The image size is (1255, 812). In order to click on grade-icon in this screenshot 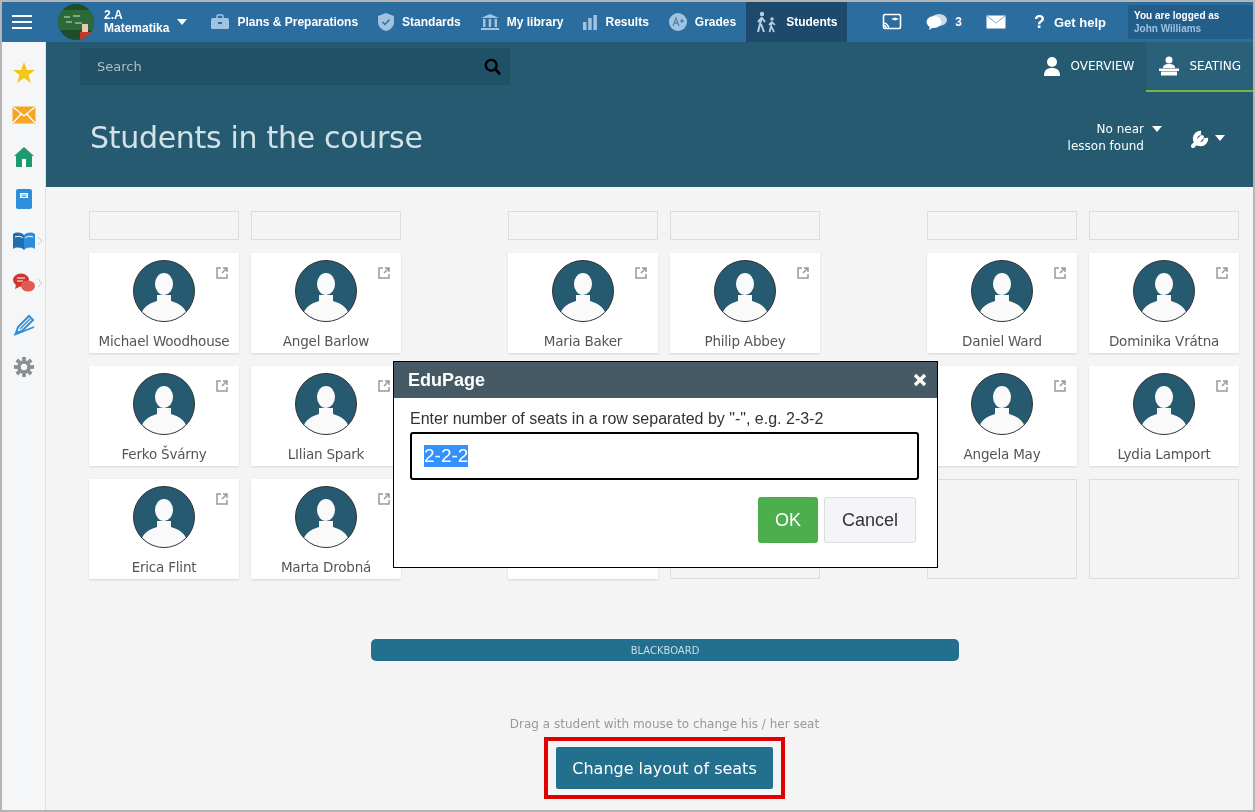, I will do `click(677, 22)`.